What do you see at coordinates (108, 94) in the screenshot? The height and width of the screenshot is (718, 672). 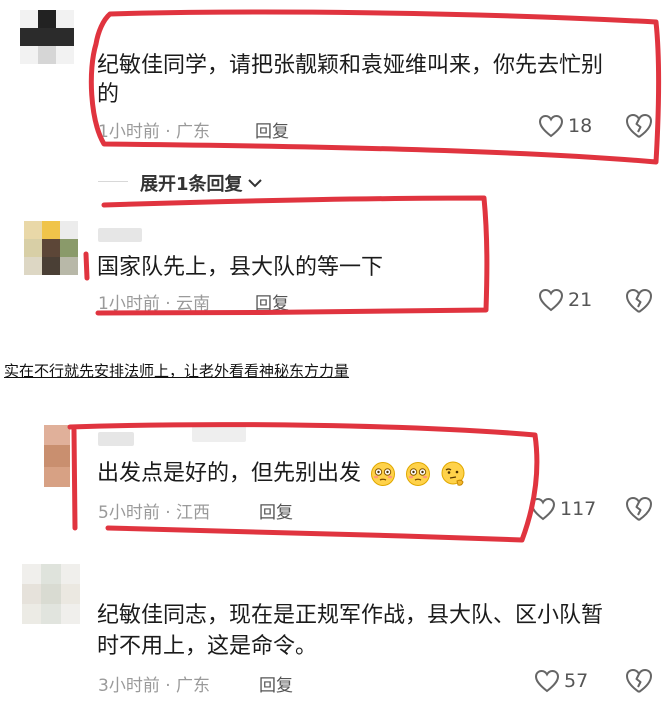 I see `comment-text-continued: 的` at bounding box center [108, 94].